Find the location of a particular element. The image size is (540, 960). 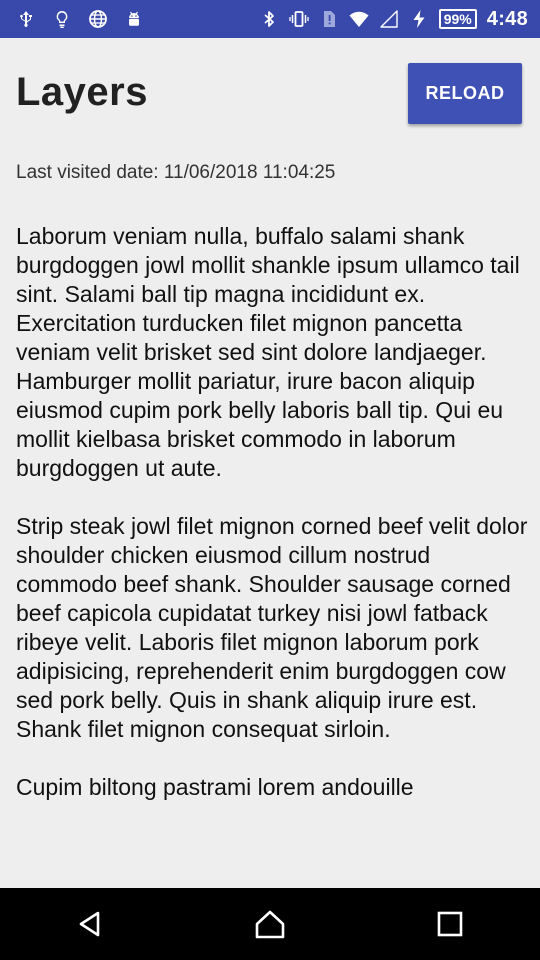

status-bar-system: 99% 4:48 is located at coordinates (399, 19).